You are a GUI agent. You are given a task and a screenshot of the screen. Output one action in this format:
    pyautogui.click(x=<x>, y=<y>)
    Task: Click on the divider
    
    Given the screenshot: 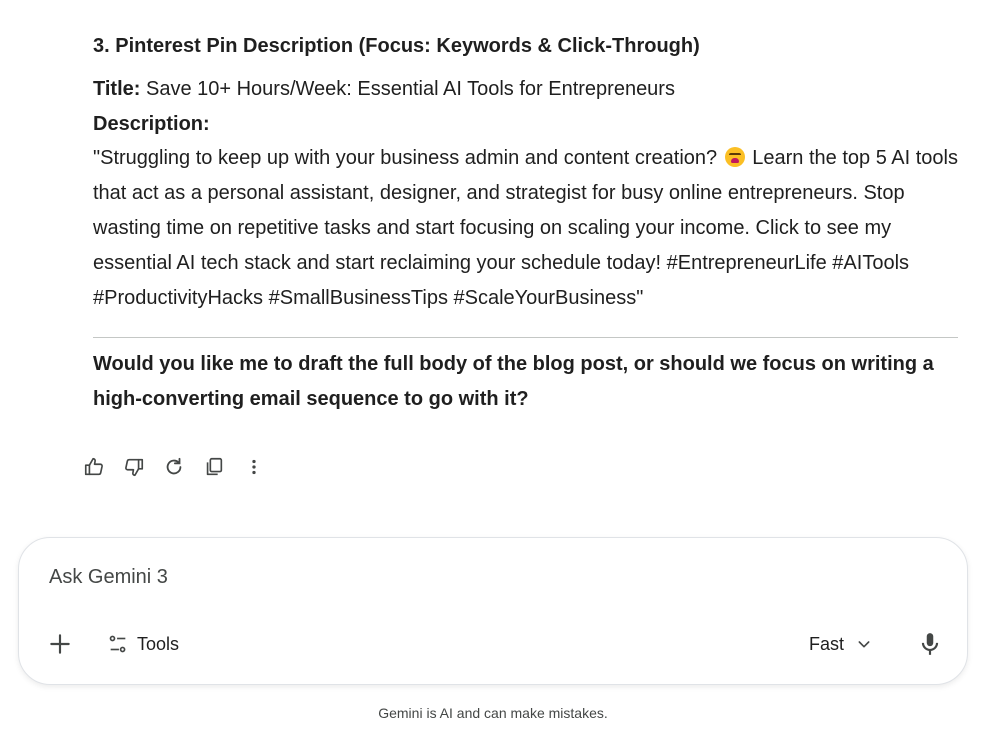 What is the action you would take?
    pyautogui.click(x=525, y=337)
    